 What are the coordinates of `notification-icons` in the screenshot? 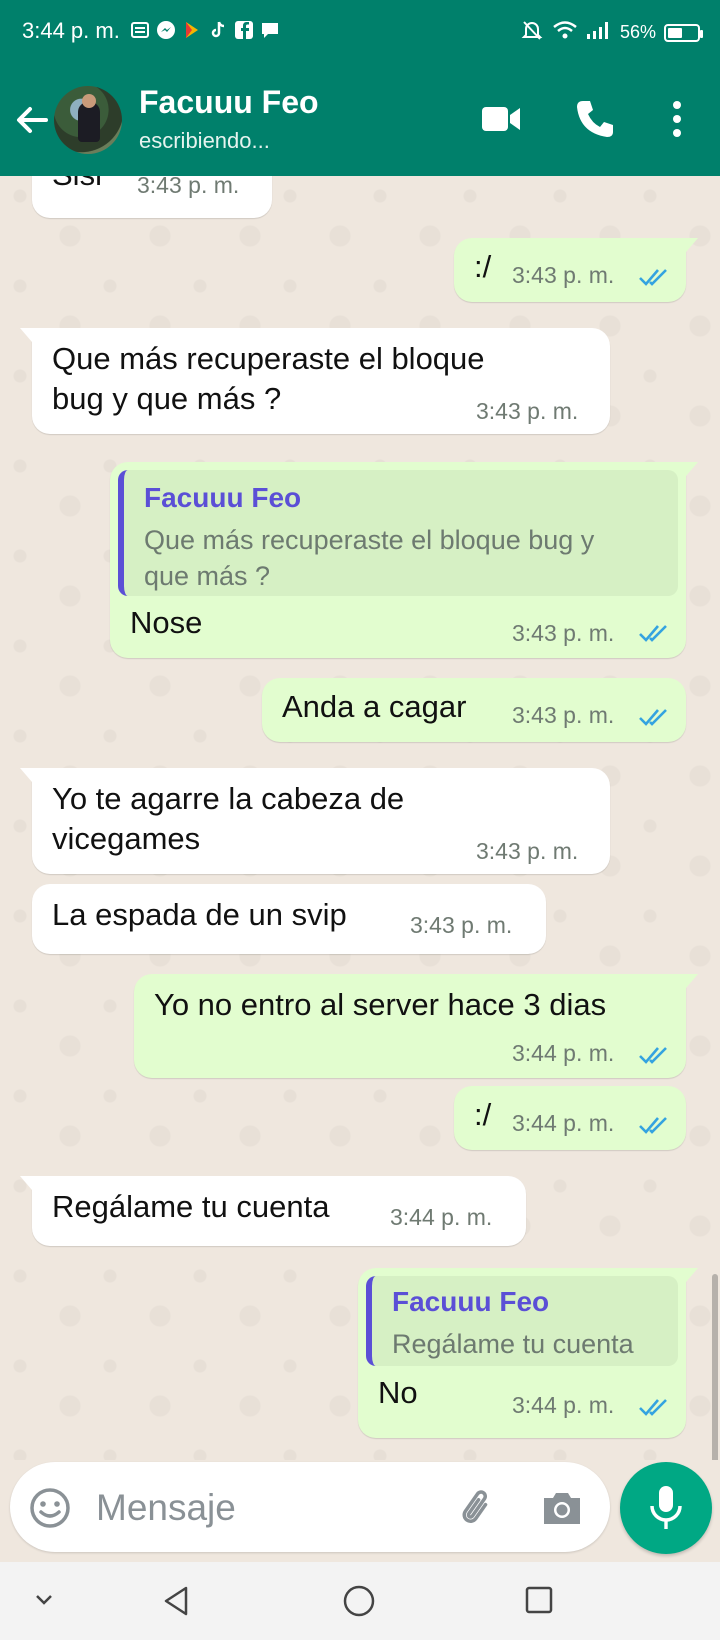 It's located at (205, 30).